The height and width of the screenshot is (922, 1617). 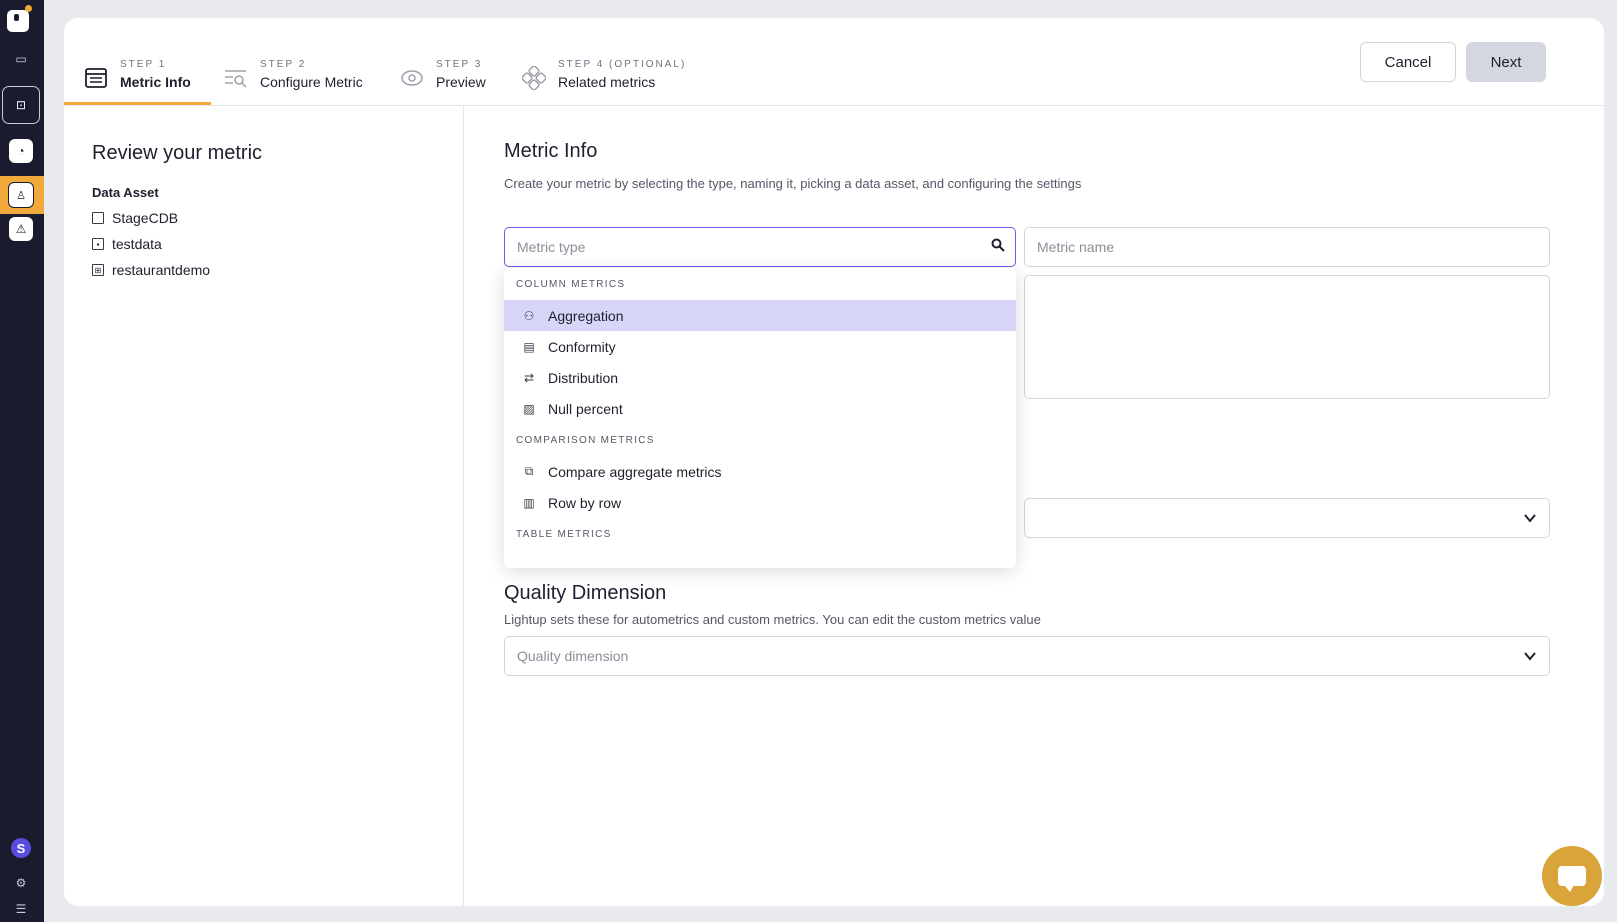 I want to click on database-icon, so click(x=98, y=218).